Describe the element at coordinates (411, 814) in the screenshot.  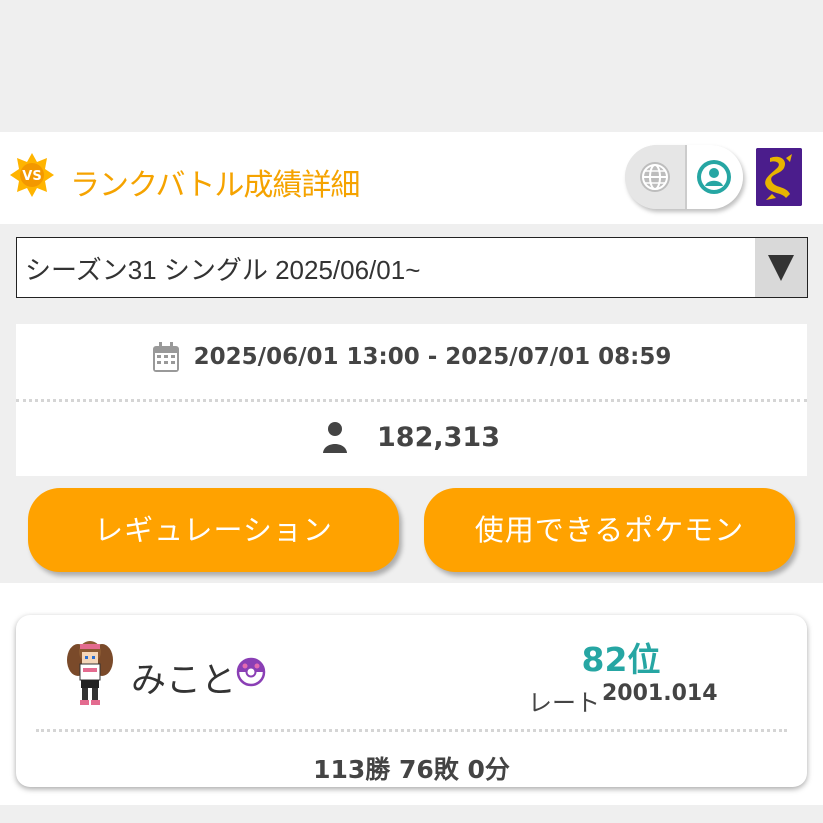
I see `next-section-edge` at that location.